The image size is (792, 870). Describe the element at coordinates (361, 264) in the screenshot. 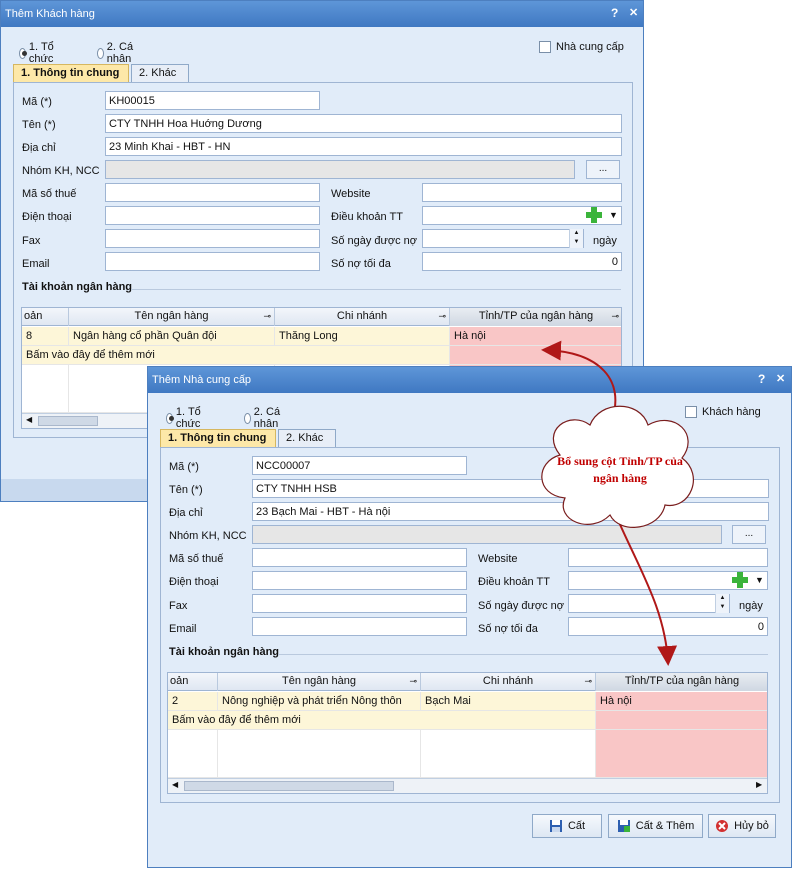

I see `label-max-debt: Số nợ tối đa` at that location.